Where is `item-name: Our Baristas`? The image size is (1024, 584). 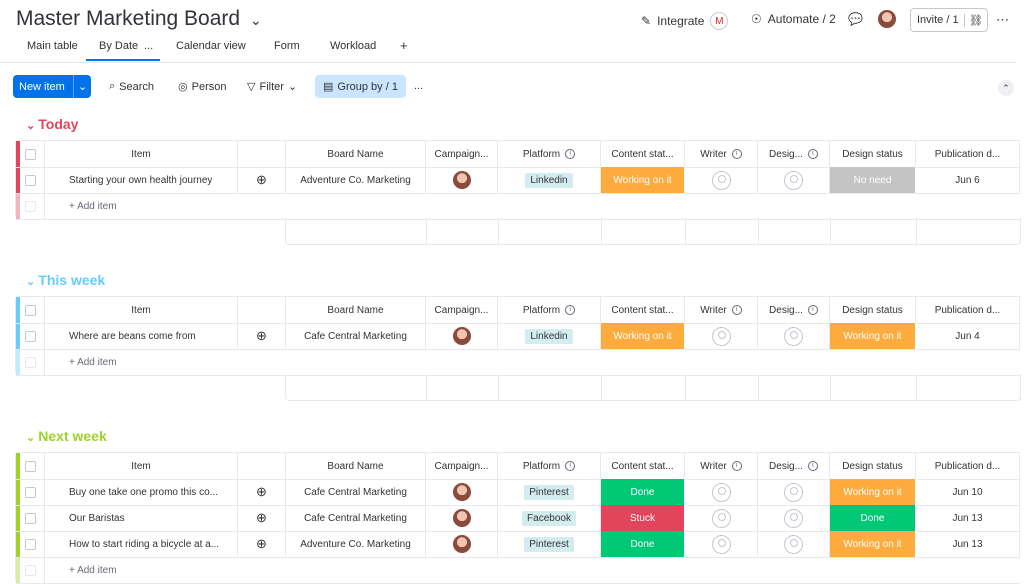 item-name: Our Baristas is located at coordinates (141, 518).